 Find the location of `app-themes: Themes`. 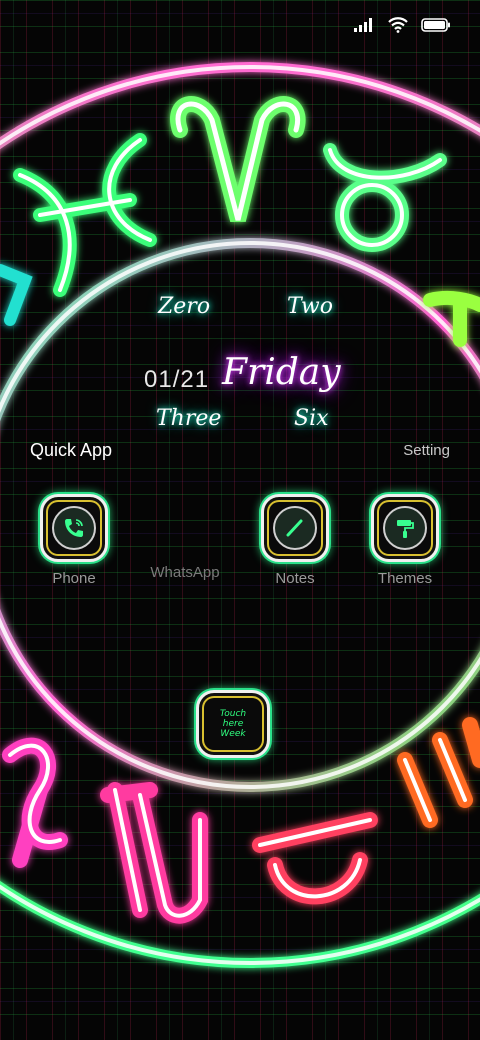

app-themes: Themes is located at coordinates (405, 540).